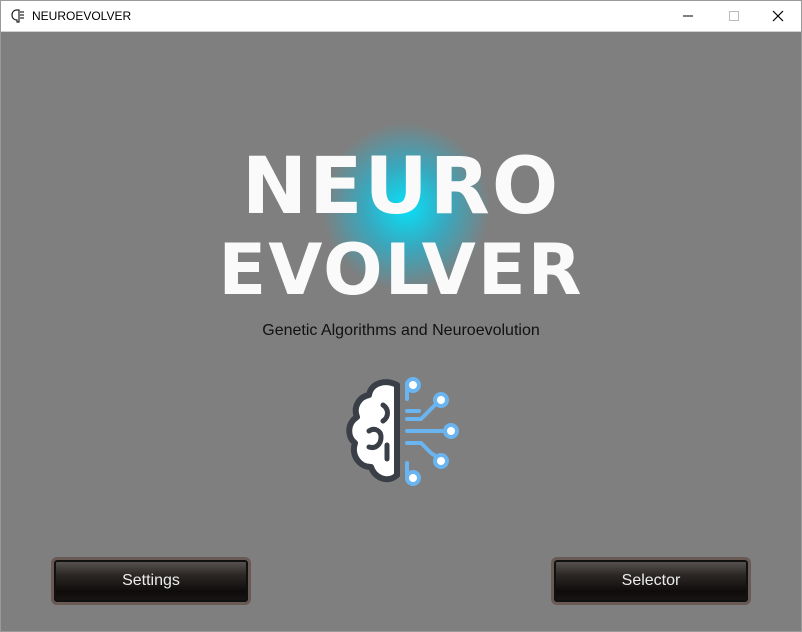 The width and height of the screenshot is (802, 632). I want to click on subtitle: Genetic Algorithms and Neuroevolution, so click(401, 330).